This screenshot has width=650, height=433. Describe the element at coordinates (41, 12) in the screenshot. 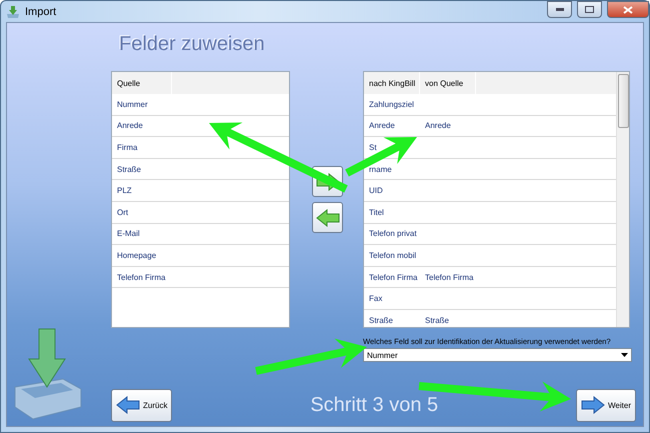

I see `window-title: Import` at that location.